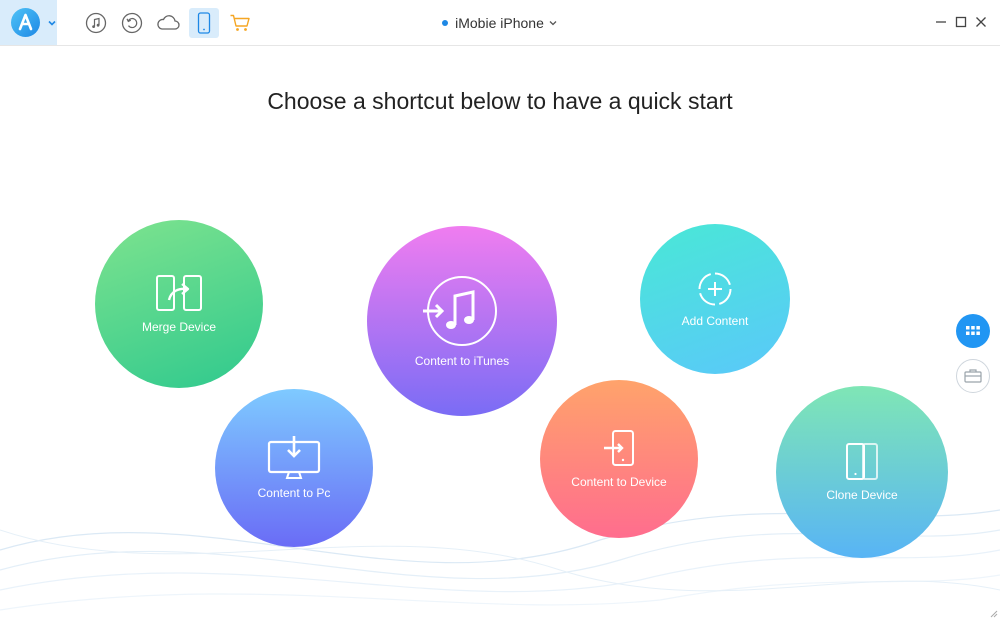  I want to click on anytrans-logo-icon, so click(25, 22).